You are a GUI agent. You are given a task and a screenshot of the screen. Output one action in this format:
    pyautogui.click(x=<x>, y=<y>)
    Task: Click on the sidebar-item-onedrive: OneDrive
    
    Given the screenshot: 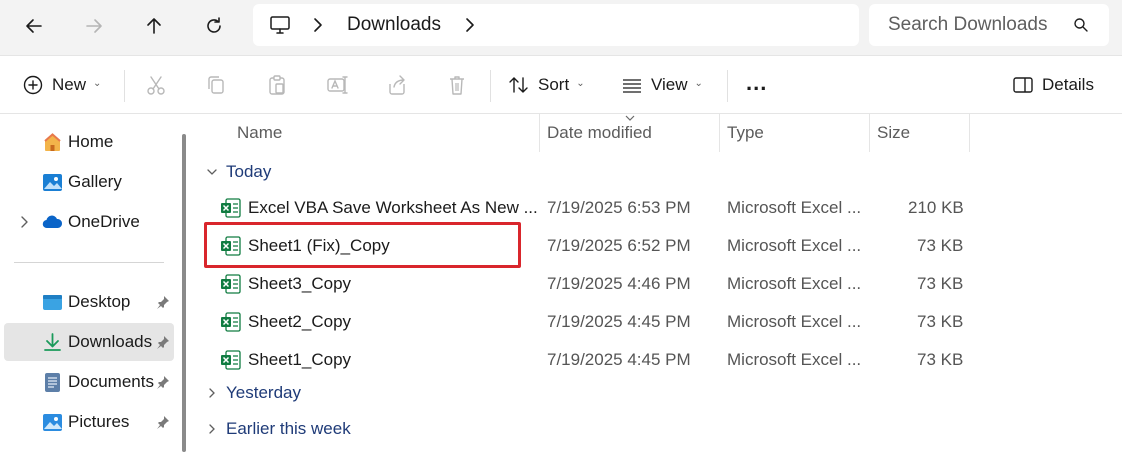 What is the action you would take?
    pyautogui.click(x=89, y=222)
    